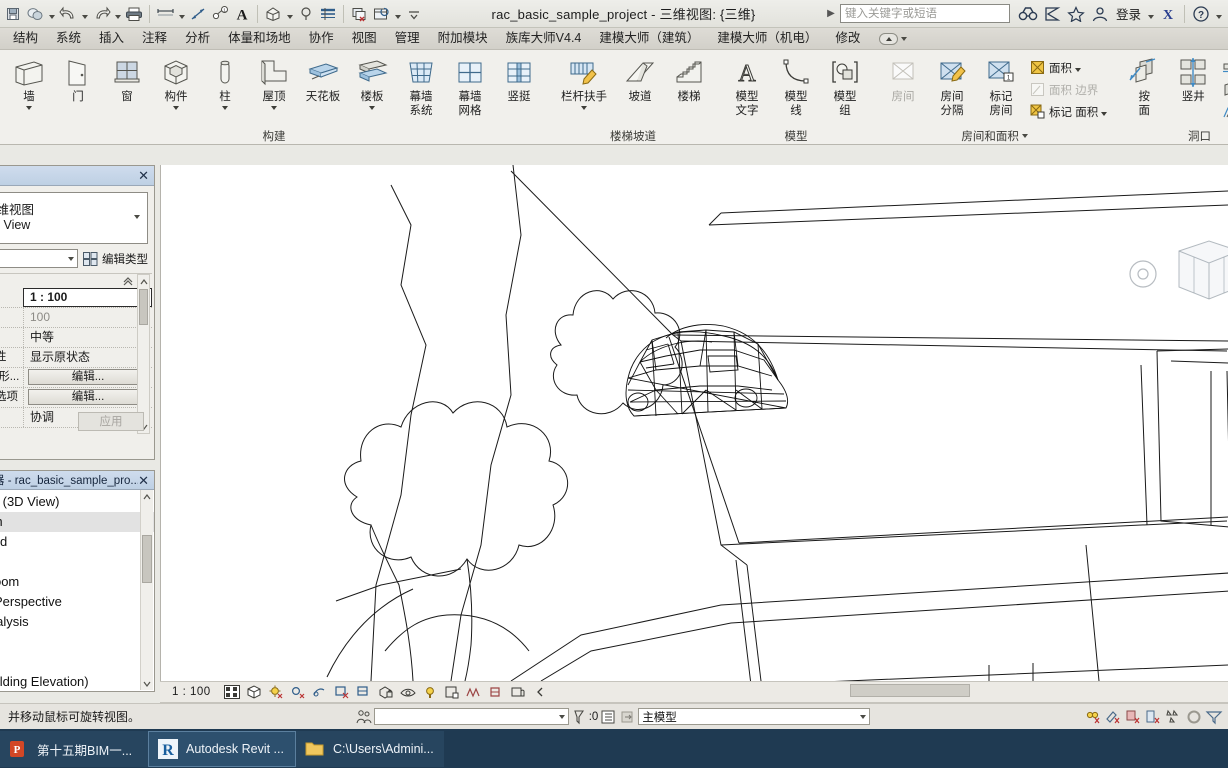 The height and width of the screenshot is (768, 1228). I want to click on property-row-parts-visibility: 零件可见性 显示原状态, so click(76, 358).